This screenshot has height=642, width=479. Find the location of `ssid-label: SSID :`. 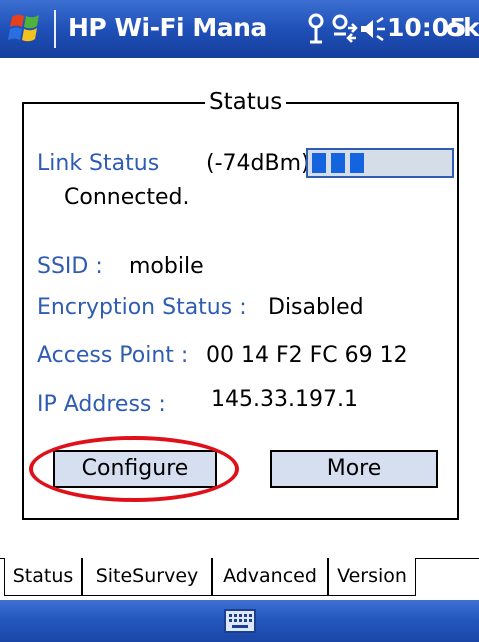

ssid-label: SSID : is located at coordinates (70, 266).